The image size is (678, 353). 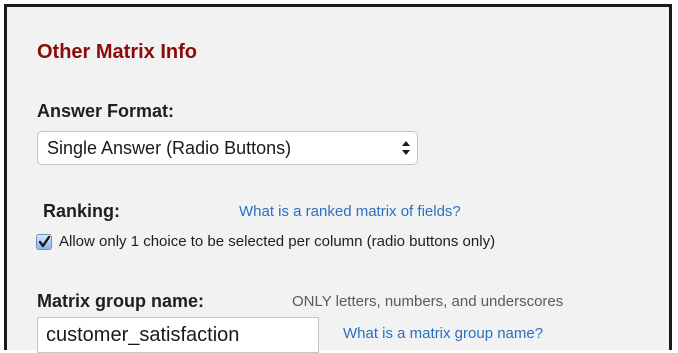 I want to click on ranked-matrix-help-link: What is a ranked matrix of fields?, so click(x=350, y=211).